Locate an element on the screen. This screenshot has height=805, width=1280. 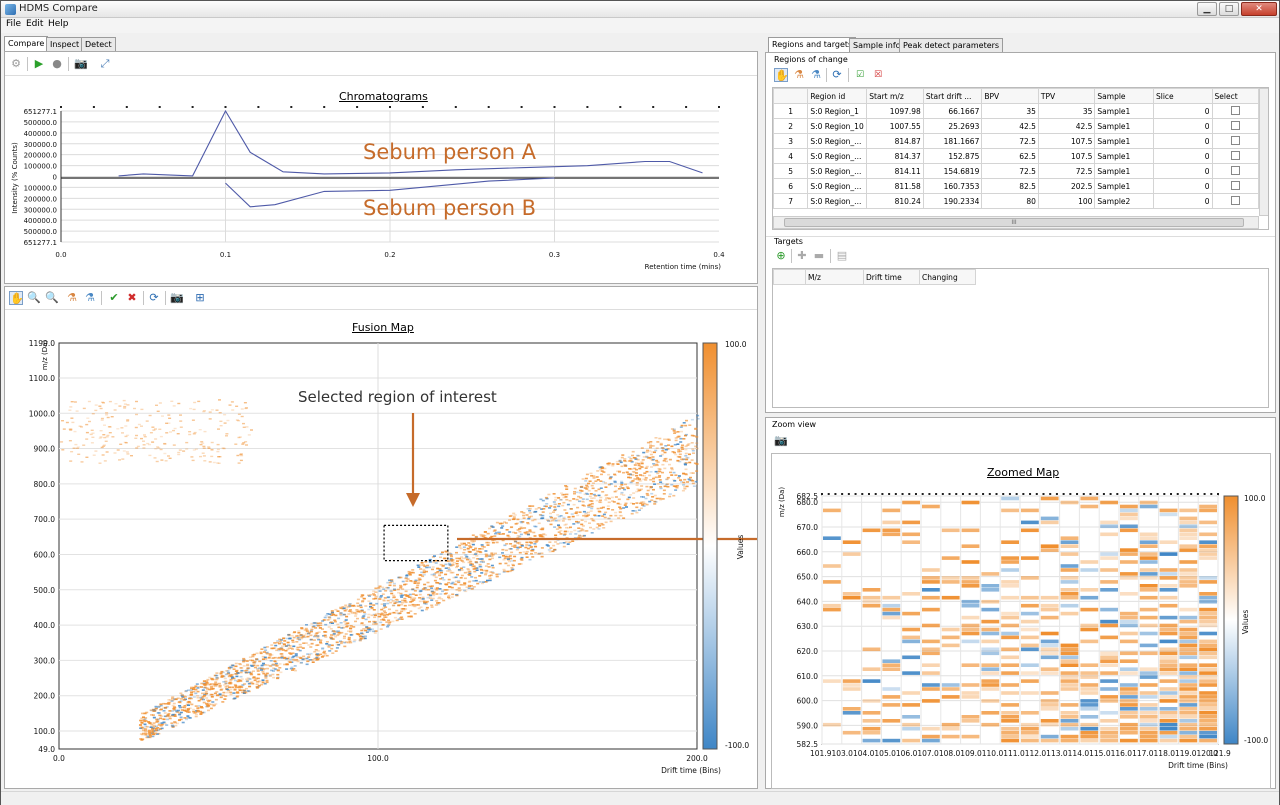
tab-sample-info: Sample info is located at coordinates (877, 45).